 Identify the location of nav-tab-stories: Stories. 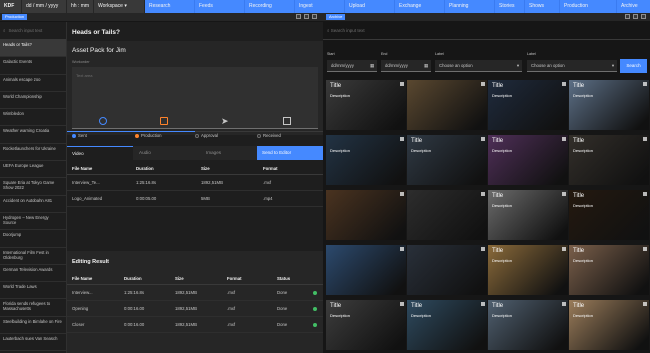
(510, 6).